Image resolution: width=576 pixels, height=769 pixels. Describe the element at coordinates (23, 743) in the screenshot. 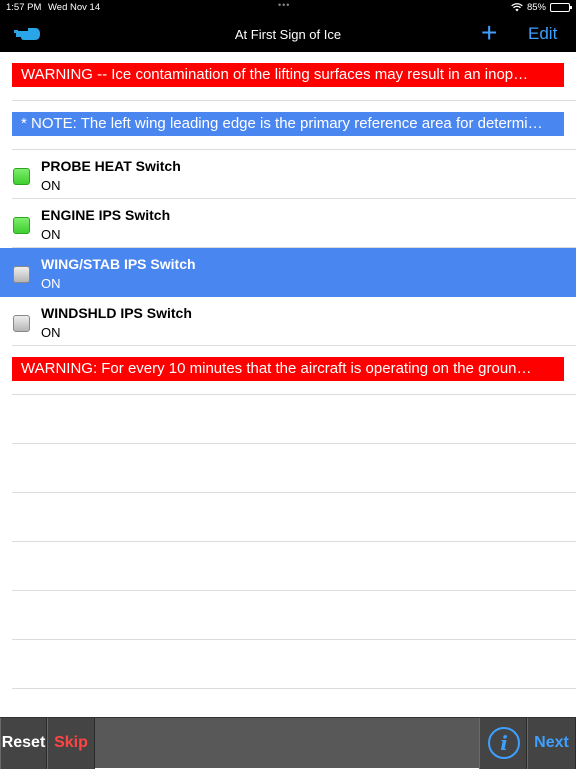

I see `reset-button: Reset` at that location.